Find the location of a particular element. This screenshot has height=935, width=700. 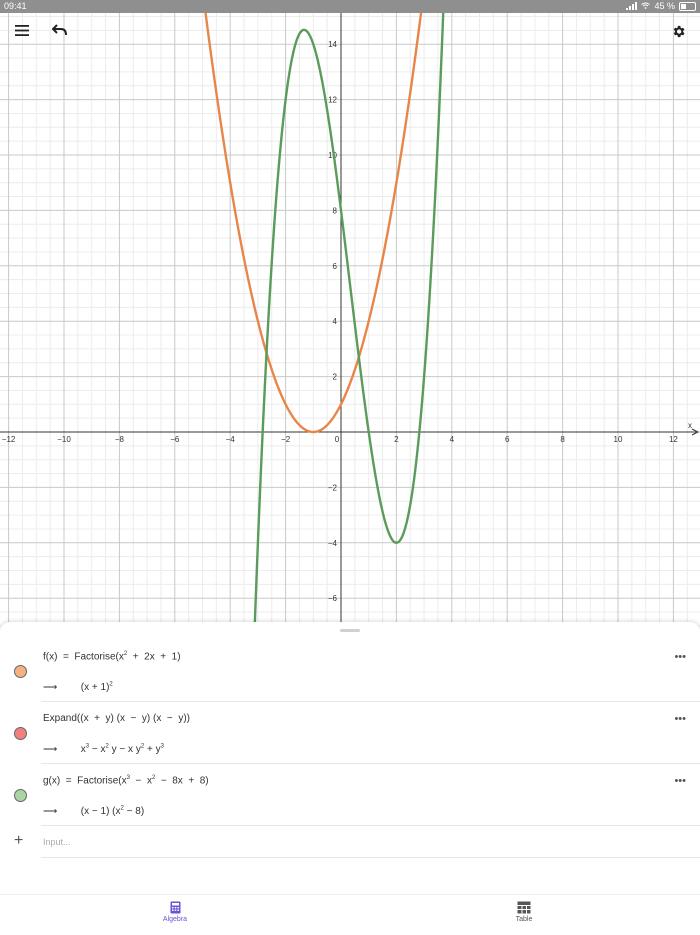

bottom-nav: Algebra Table is located at coordinates (350, 914).